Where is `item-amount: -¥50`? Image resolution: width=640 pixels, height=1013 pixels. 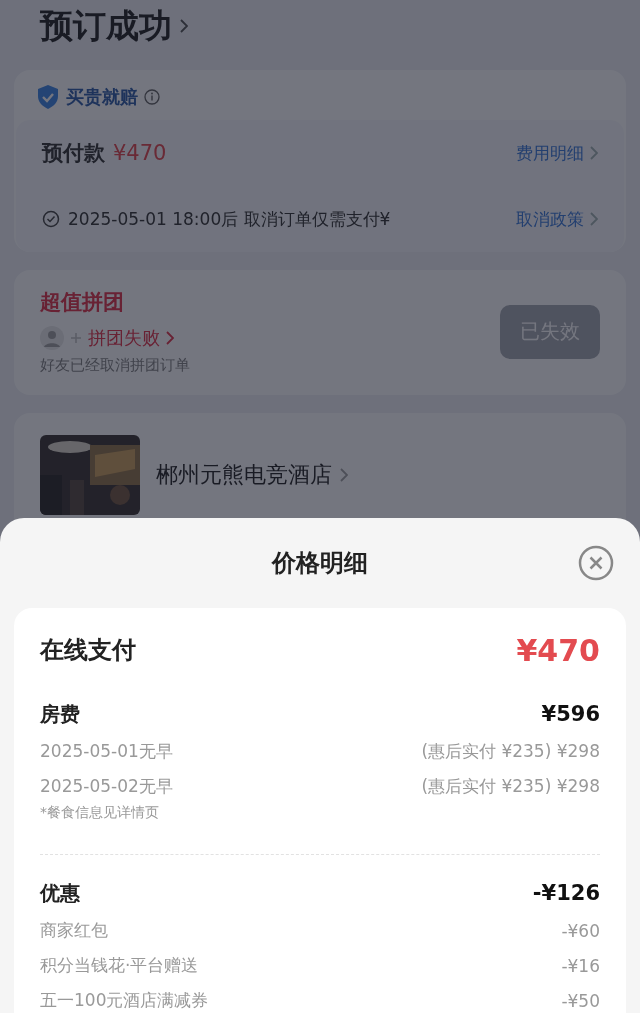
item-amount: -¥50 is located at coordinates (580, 1000).